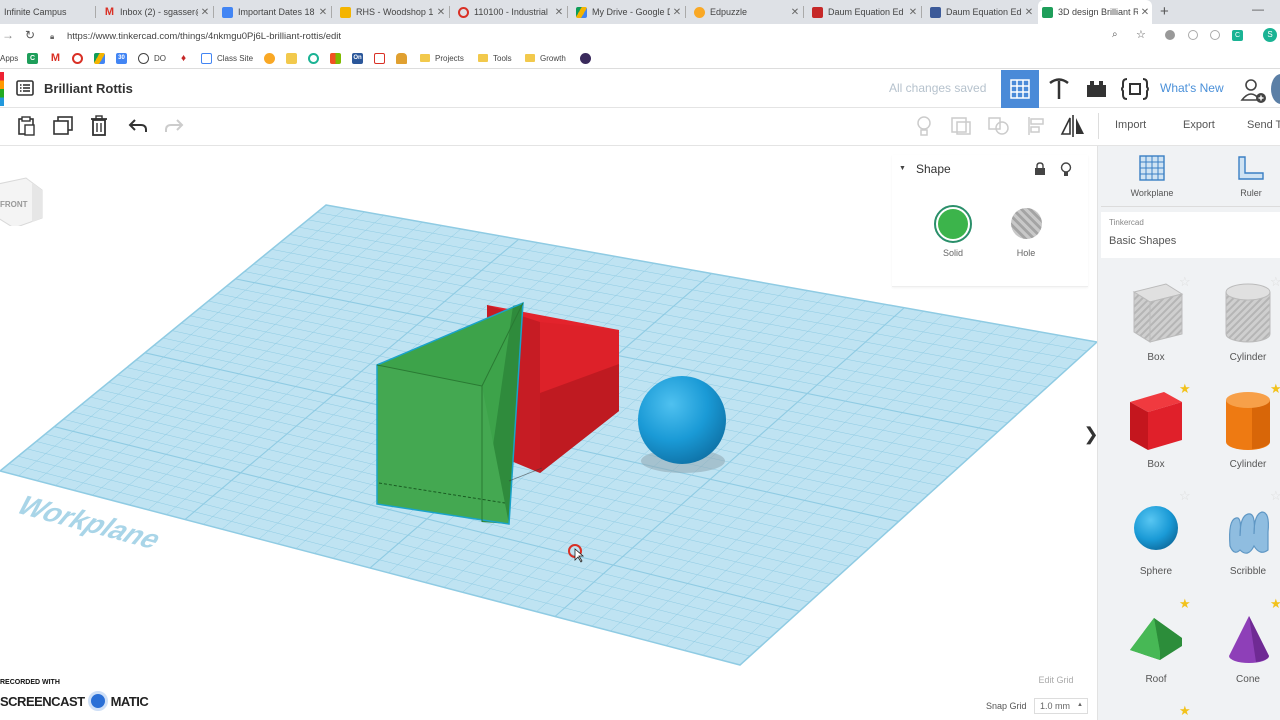 This screenshot has width=1280, height=720. What do you see at coordinates (138, 126) in the screenshot?
I see `undo-icon` at bounding box center [138, 126].